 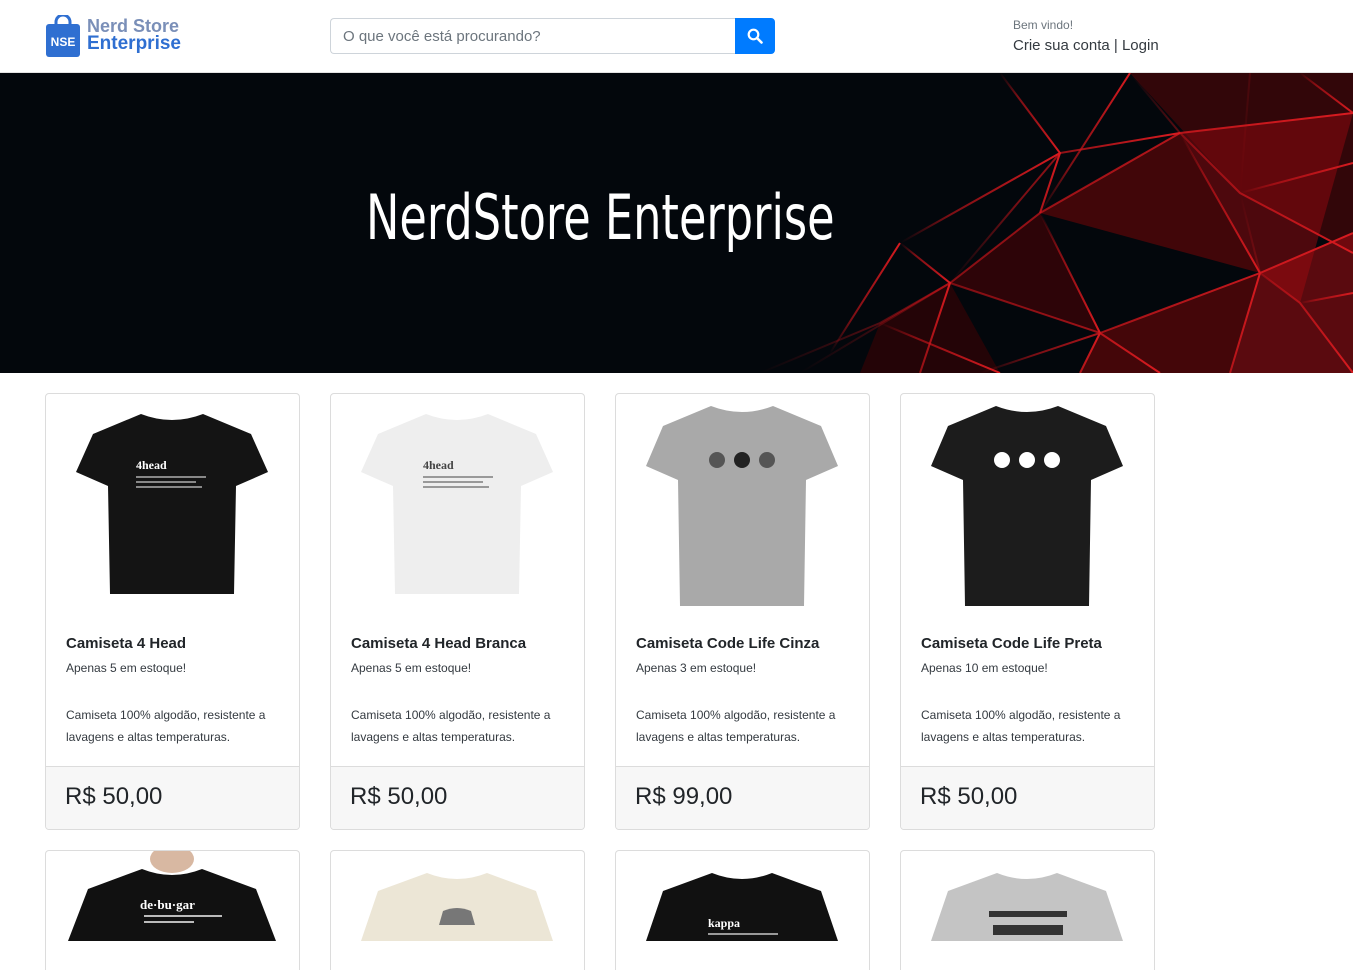 I want to click on search-button, so click(x=755, y=36).